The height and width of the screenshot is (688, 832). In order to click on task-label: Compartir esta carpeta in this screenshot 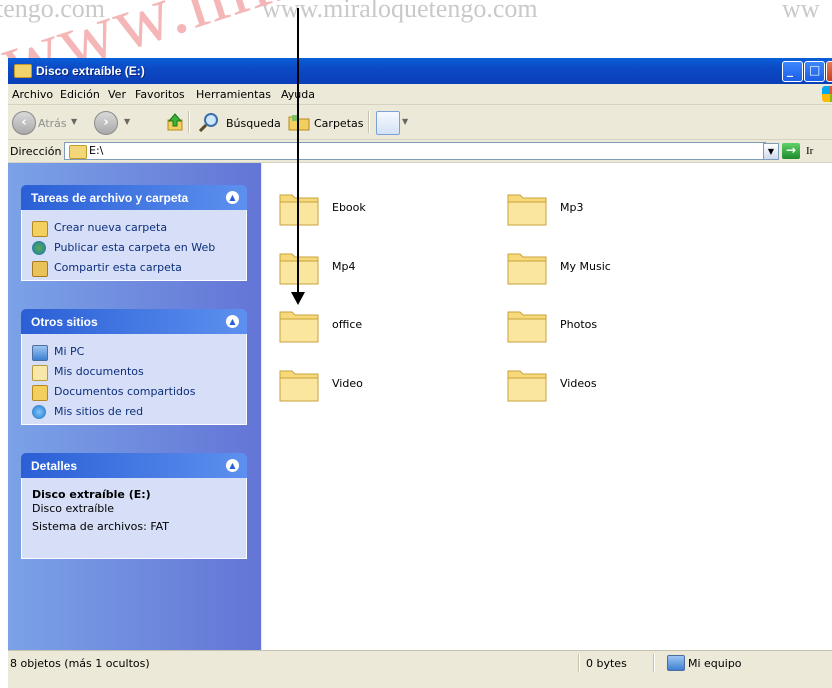, I will do `click(118, 267)`.